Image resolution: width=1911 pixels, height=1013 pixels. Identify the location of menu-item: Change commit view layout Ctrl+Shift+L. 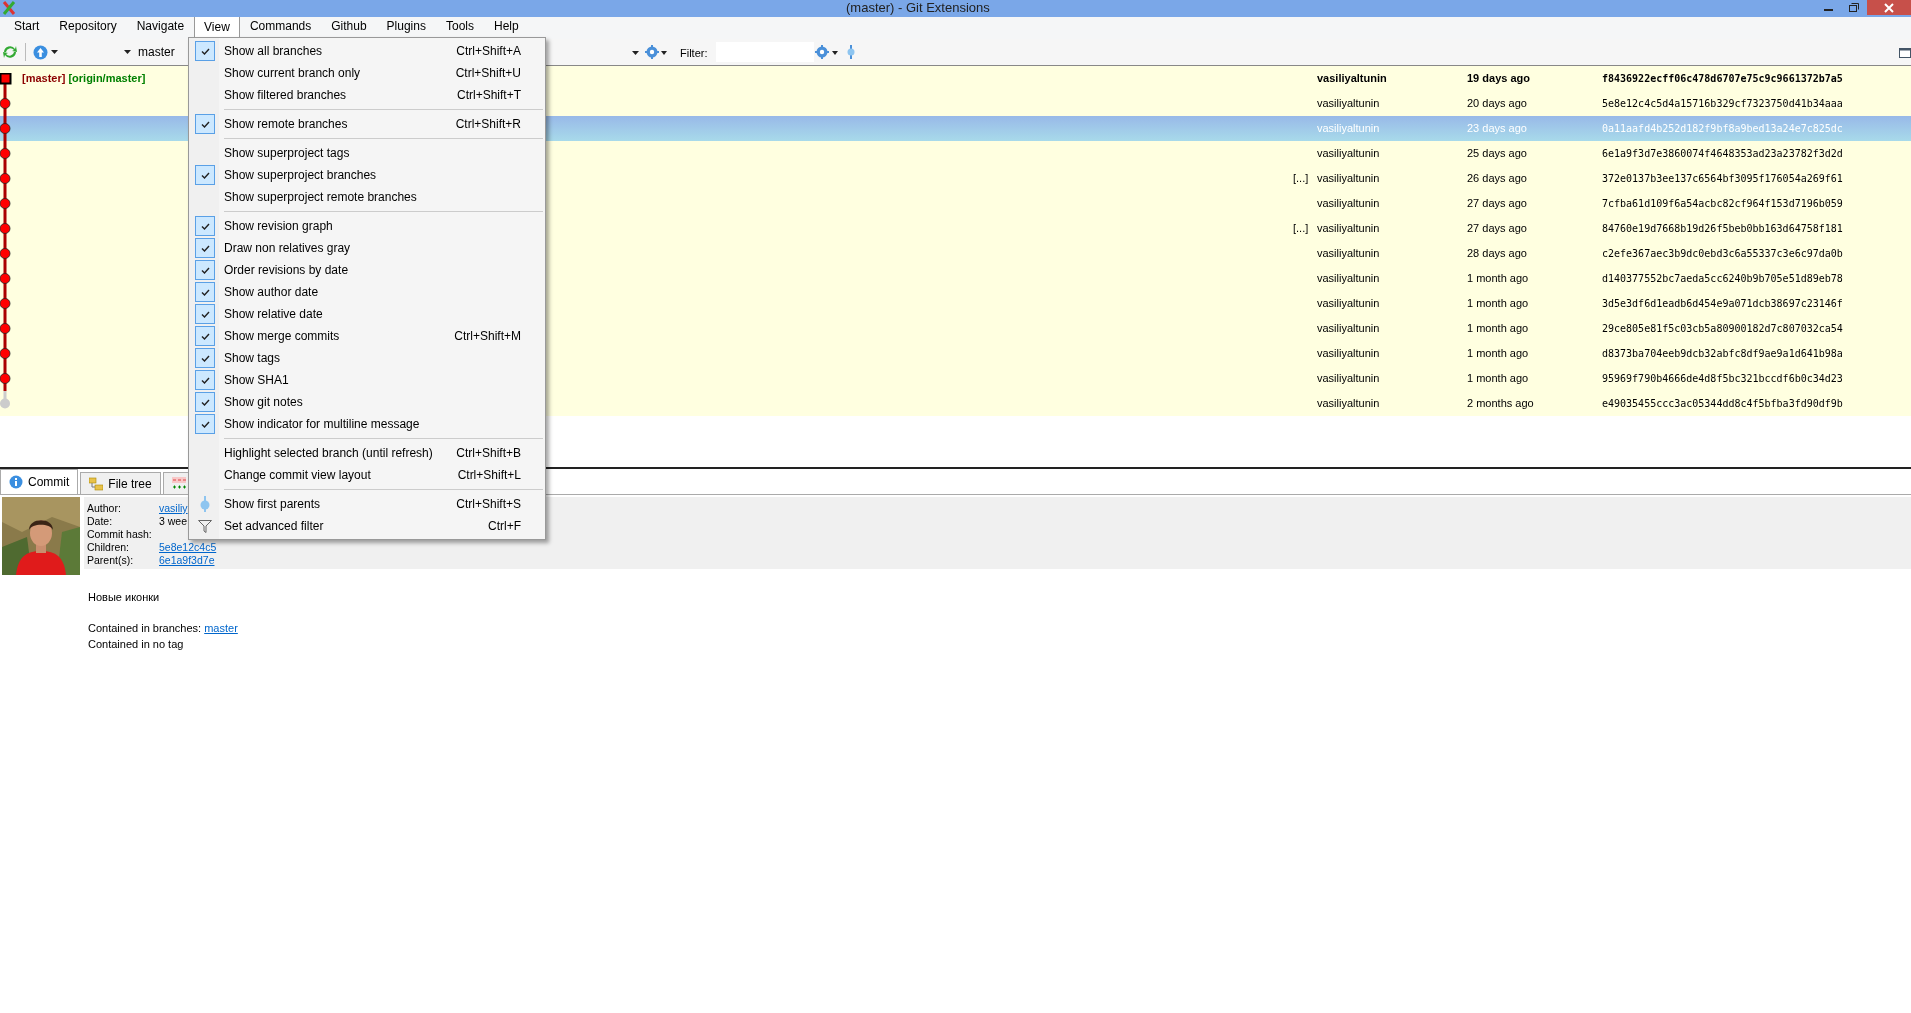
(367, 475).